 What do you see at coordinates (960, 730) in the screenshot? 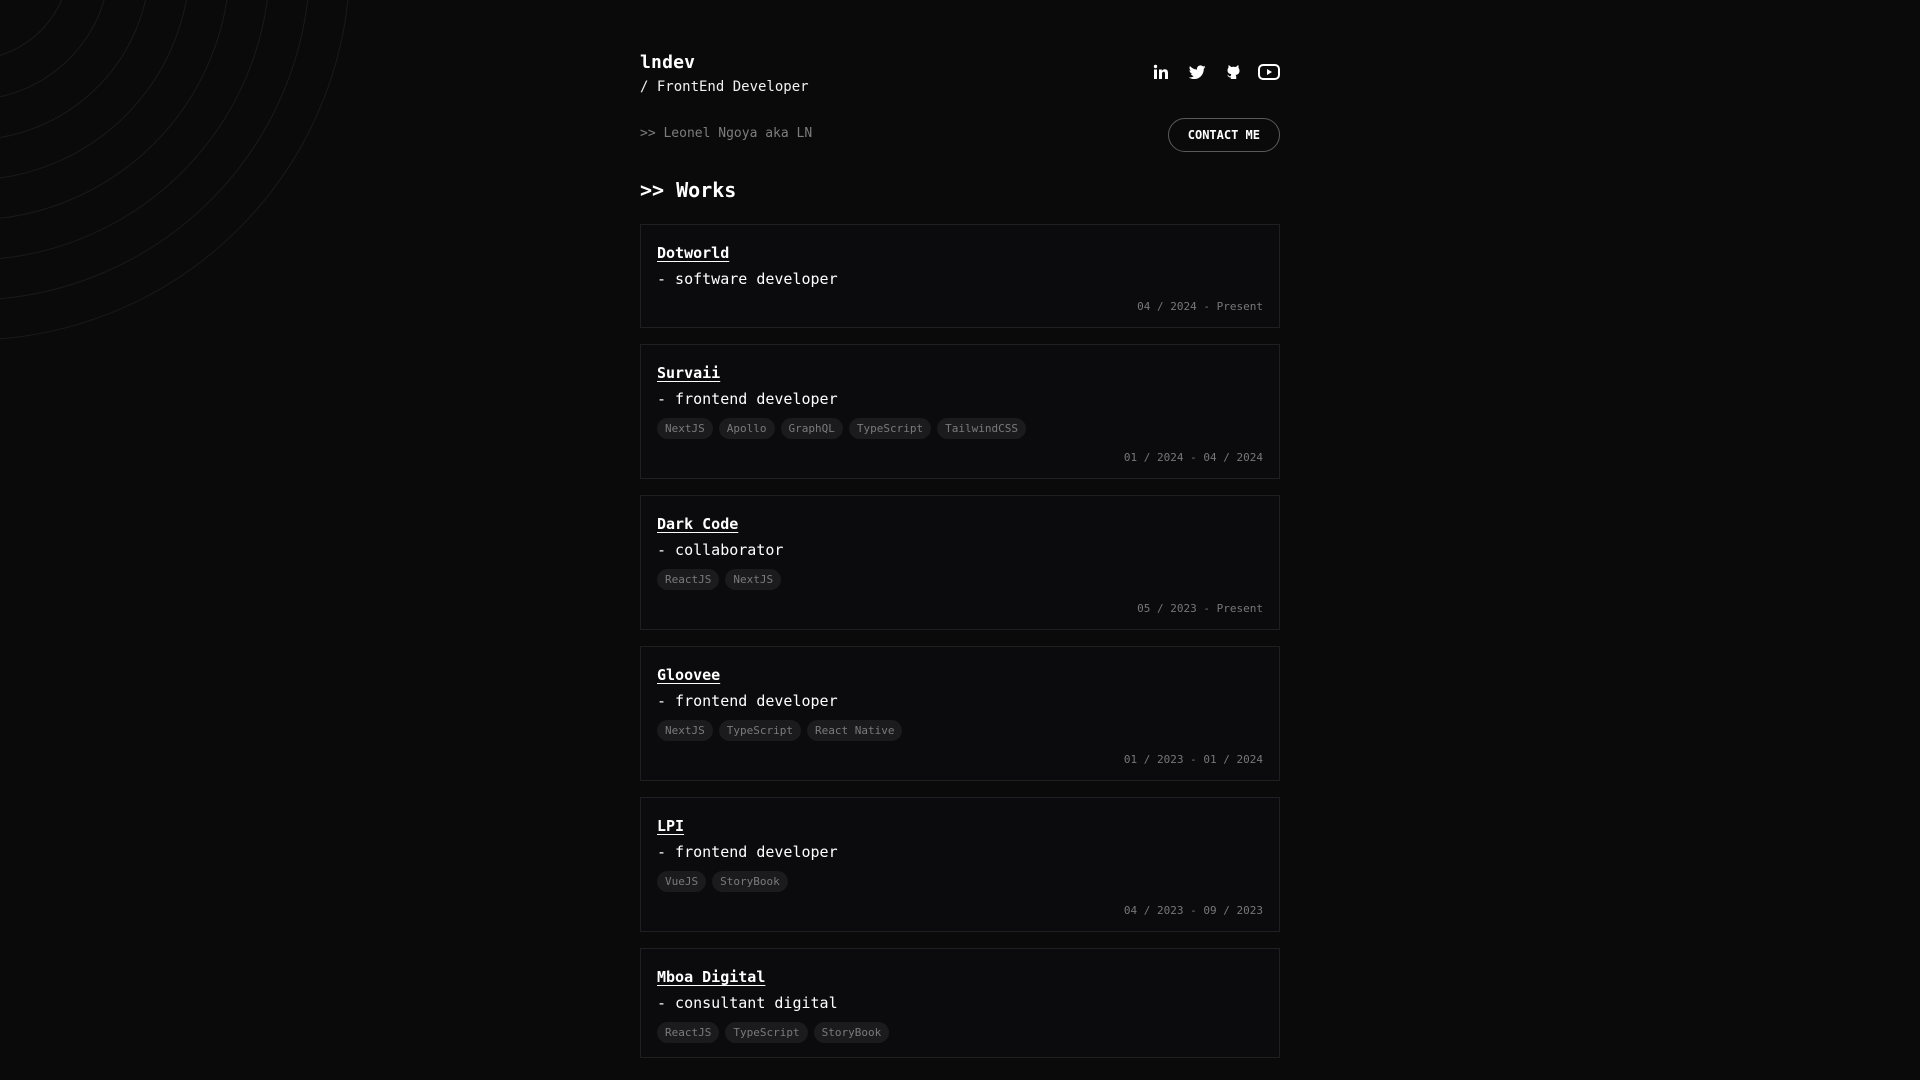
I see `tech-tags: NextJS TypeScript React Native` at bounding box center [960, 730].